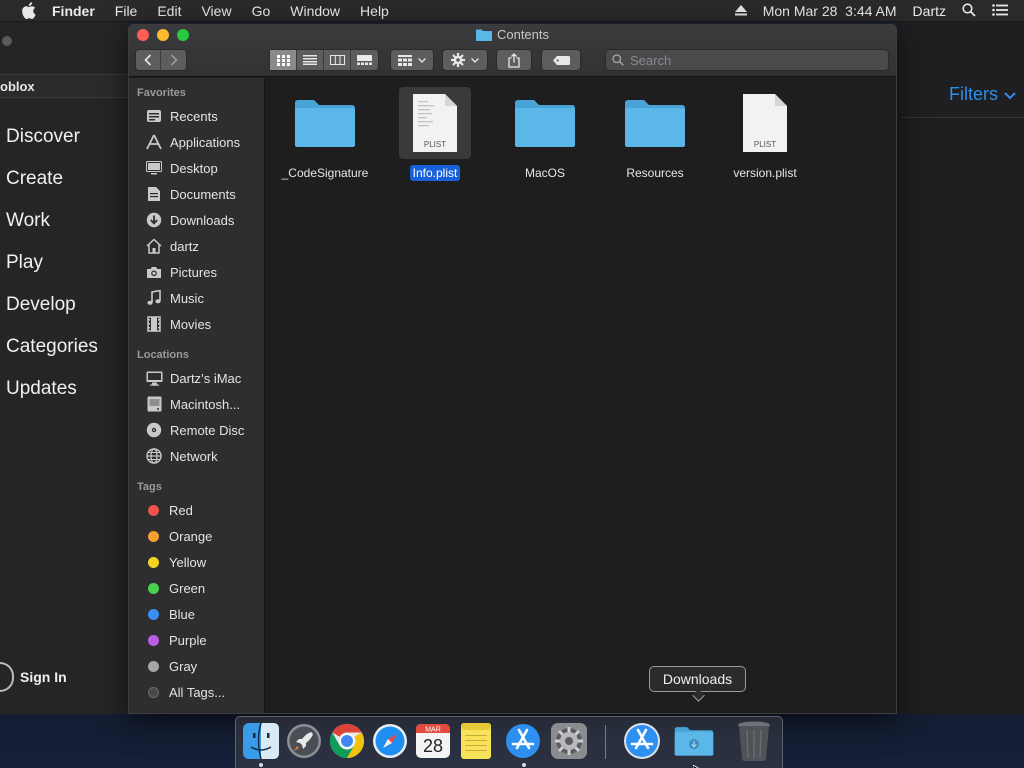 The image size is (1024, 768). What do you see at coordinates (171, 666) in the screenshot?
I see `sidebar-tag-gray: Gray` at bounding box center [171, 666].